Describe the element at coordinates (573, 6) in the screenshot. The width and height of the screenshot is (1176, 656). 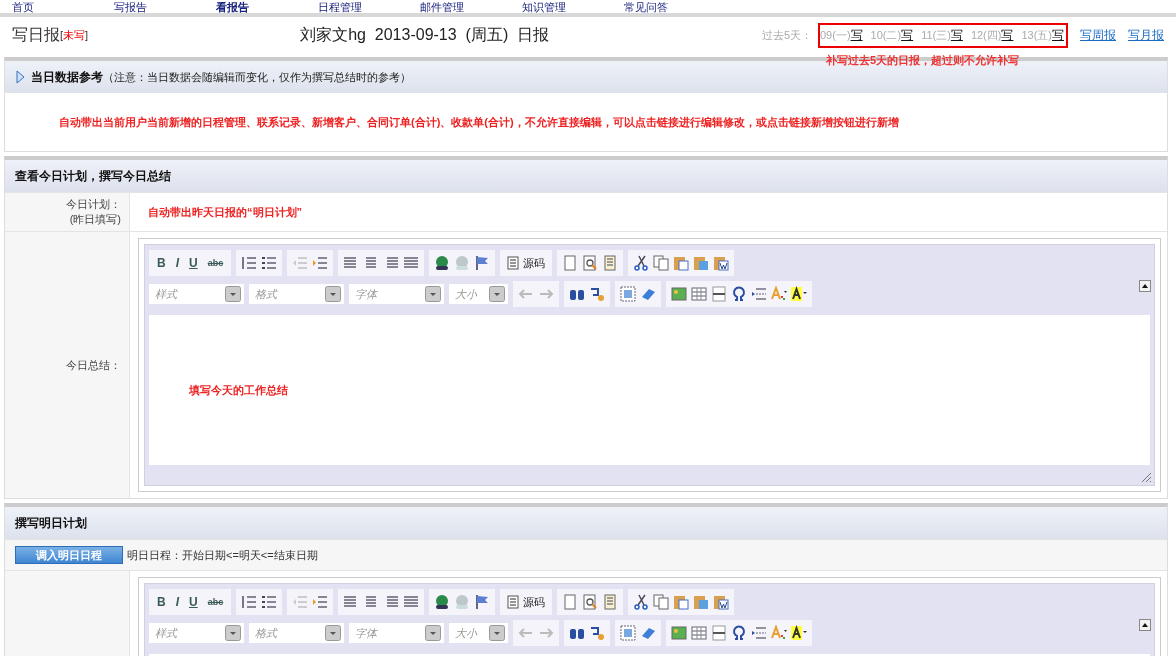
I see `nav-link: 知识管理` at that location.